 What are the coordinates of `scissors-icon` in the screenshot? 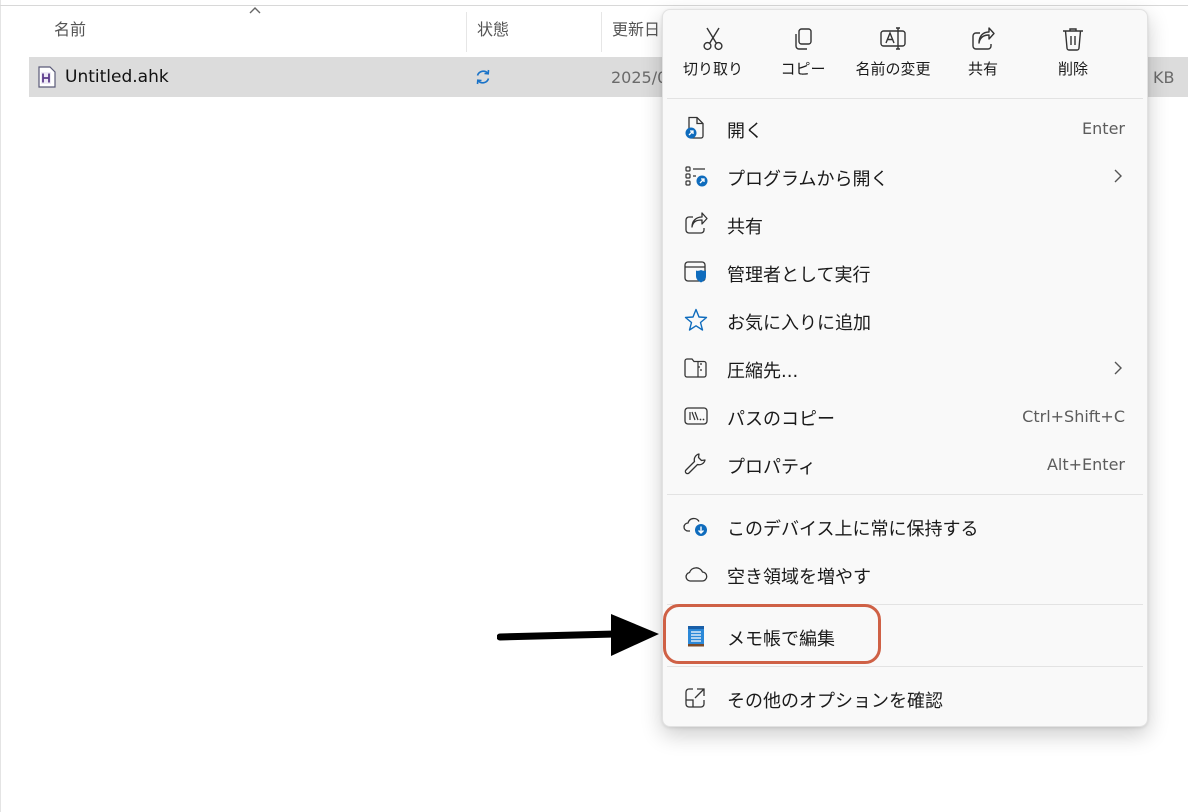 It's located at (713, 39).